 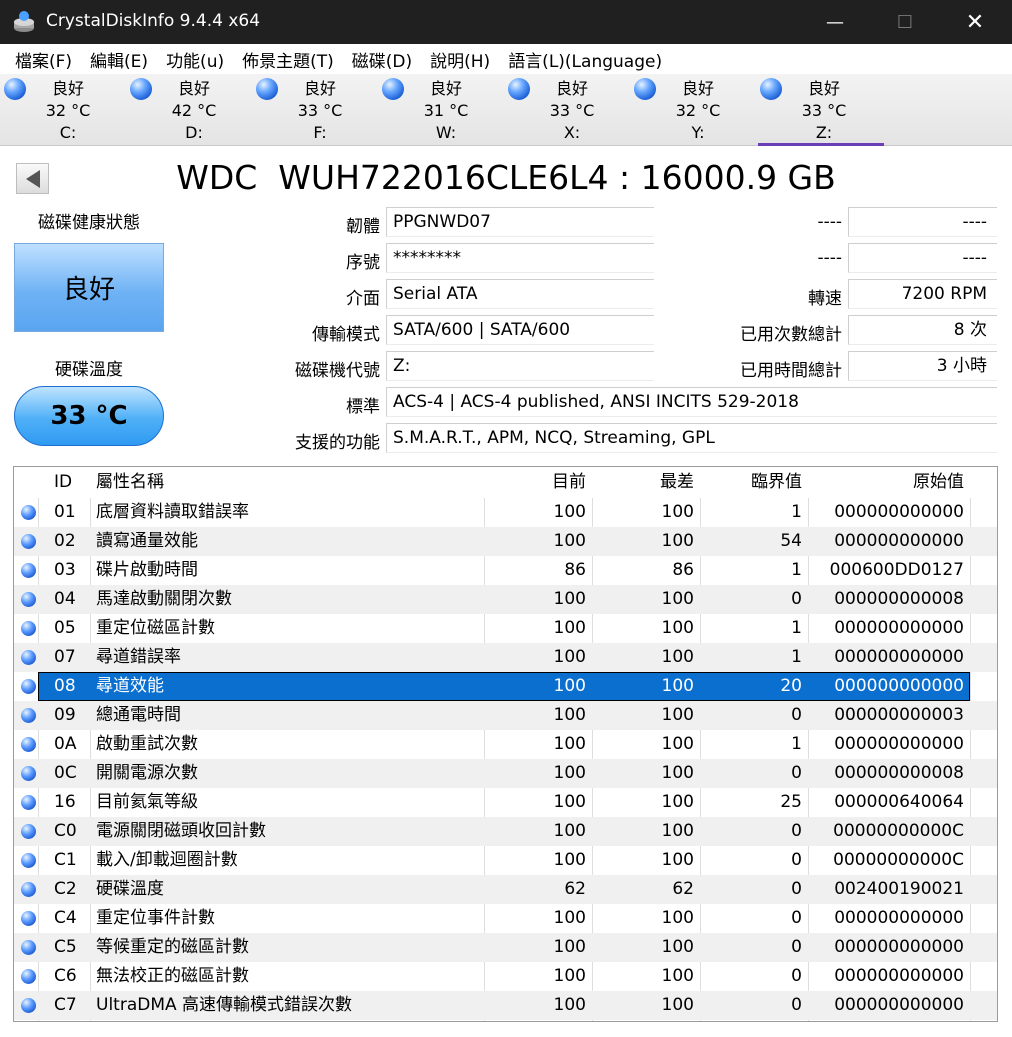 What do you see at coordinates (829, 222) in the screenshot?
I see `right-label-1: ----` at bounding box center [829, 222].